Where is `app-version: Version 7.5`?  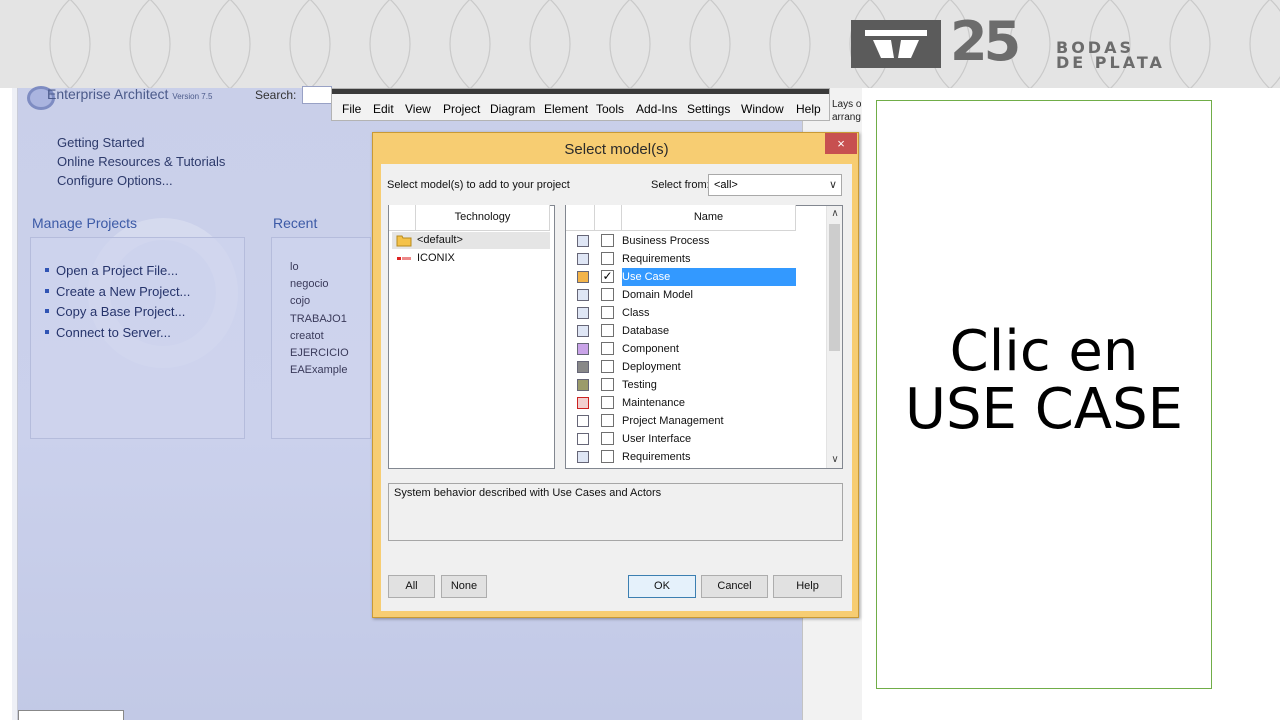
app-version: Version 7.5 is located at coordinates (192, 96).